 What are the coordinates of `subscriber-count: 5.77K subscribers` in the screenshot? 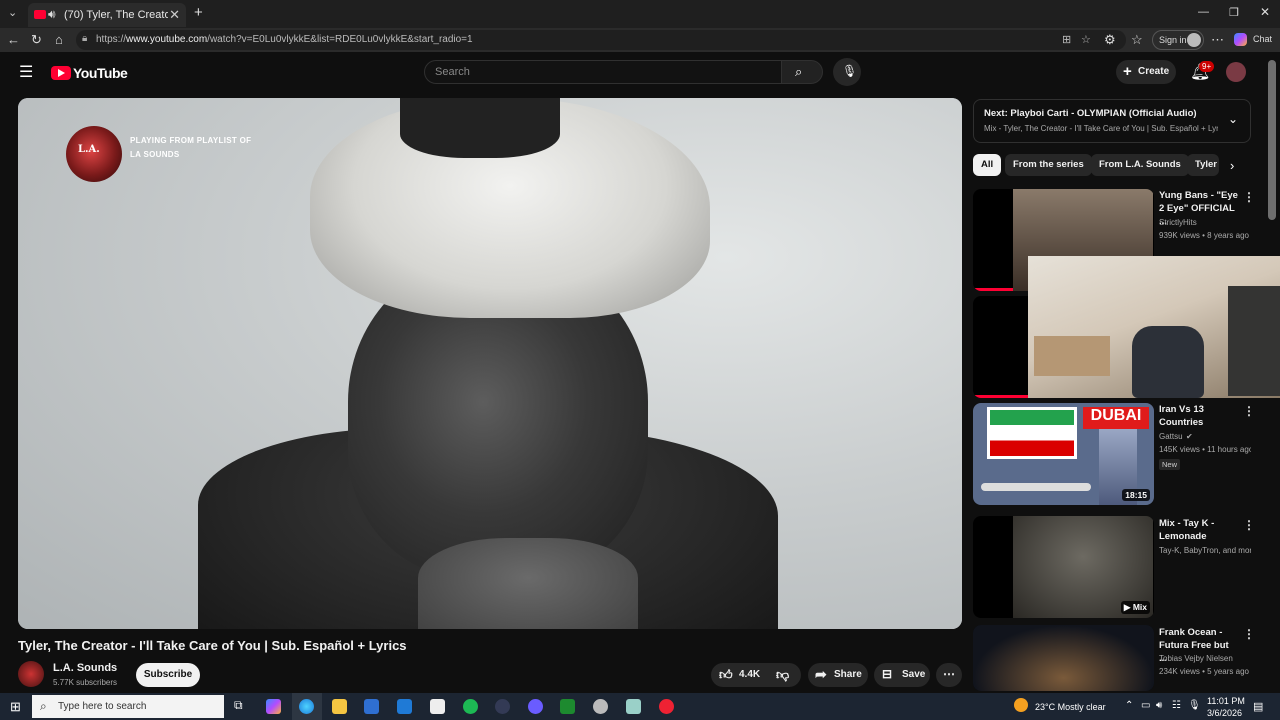 It's located at (85, 682).